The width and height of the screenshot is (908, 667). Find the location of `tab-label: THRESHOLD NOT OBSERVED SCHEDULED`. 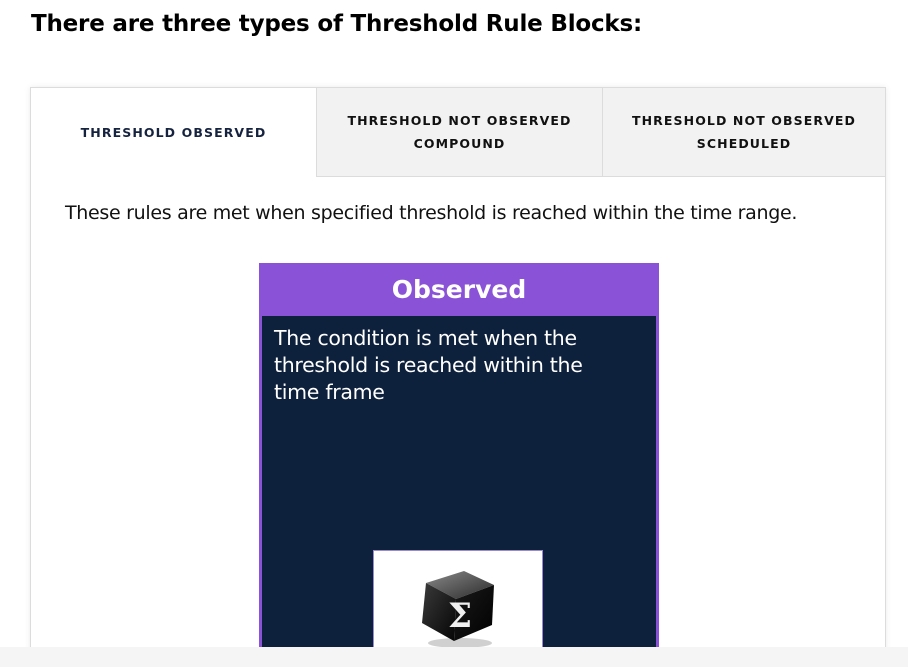

tab-label: THRESHOLD NOT OBSERVED SCHEDULED is located at coordinates (743, 132).